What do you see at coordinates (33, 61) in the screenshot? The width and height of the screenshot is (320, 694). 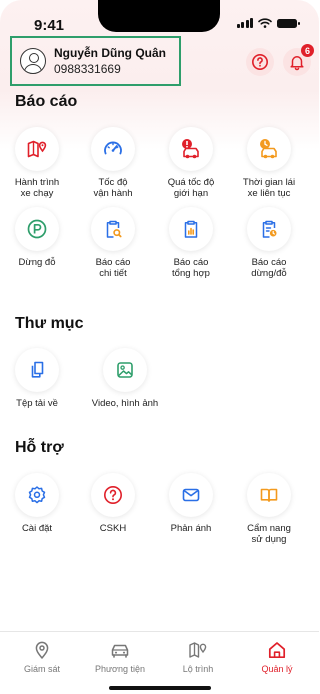 I see `avatar-icon` at bounding box center [33, 61].